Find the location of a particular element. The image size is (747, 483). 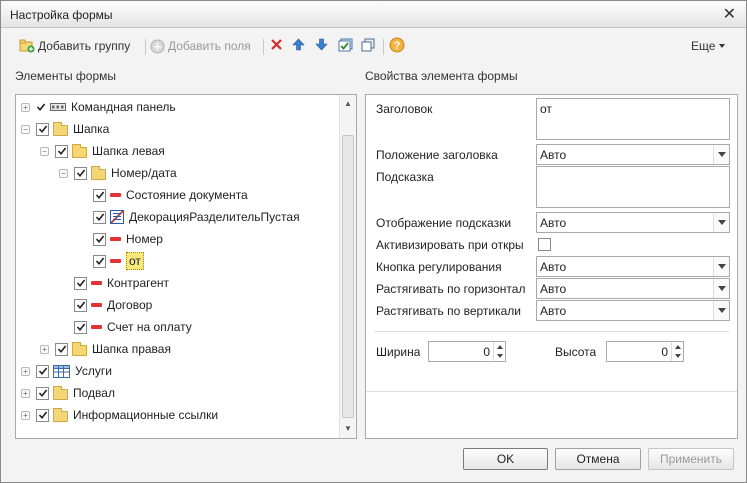

tree-item-label: от is located at coordinates (135, 261).